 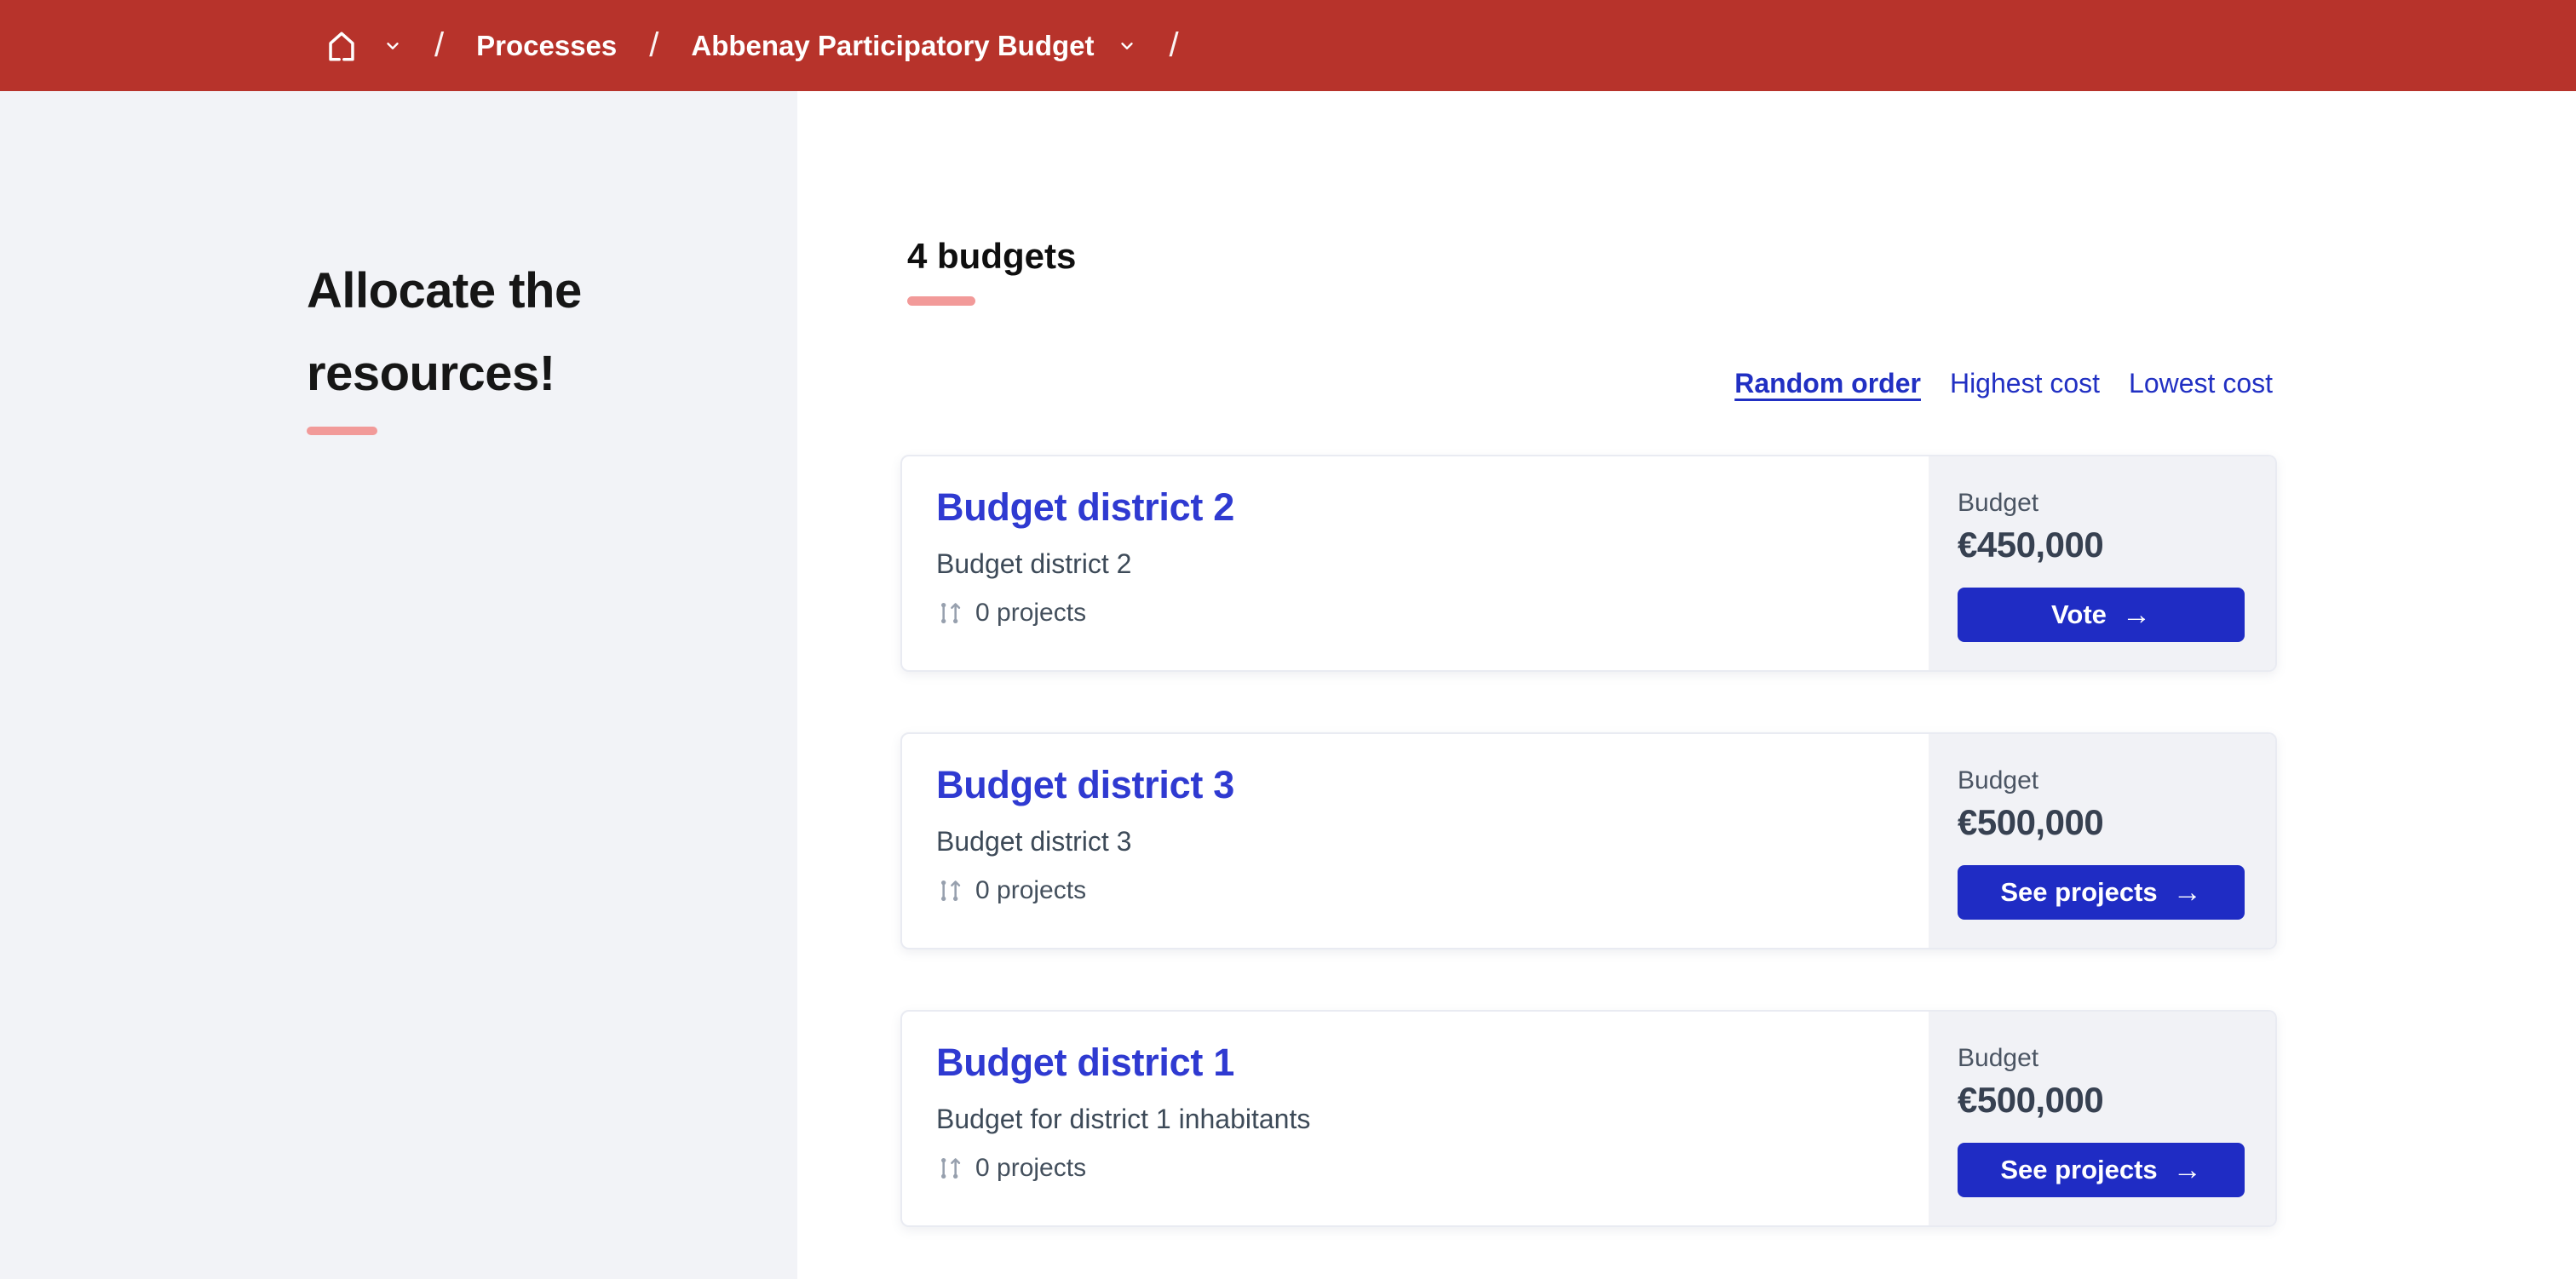 I want to click on budget-description: Budget district 3, so click(x=1034, y=842).